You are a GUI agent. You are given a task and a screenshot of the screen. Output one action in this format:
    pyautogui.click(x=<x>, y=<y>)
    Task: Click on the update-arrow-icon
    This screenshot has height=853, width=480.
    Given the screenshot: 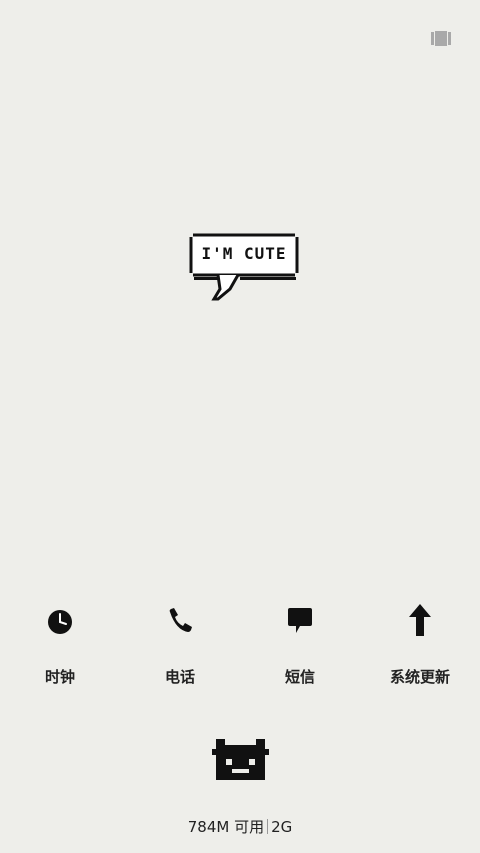 What is the action you would take?
    pyautogui.click(x=420, y=619)
    